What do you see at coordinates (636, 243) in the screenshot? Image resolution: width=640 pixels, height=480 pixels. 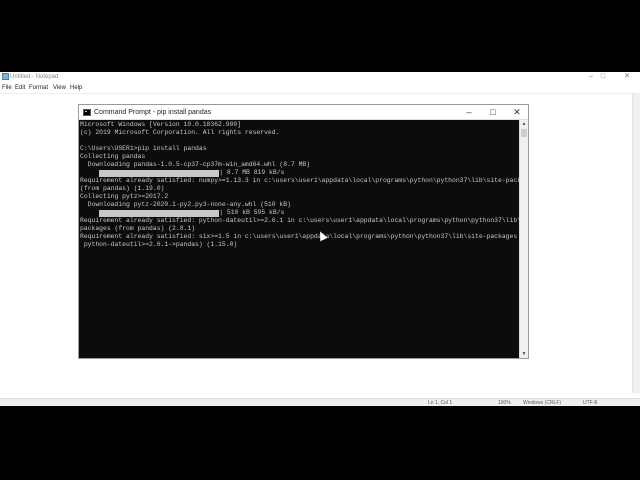 I see `notepad-vertical-scrollbar` at bounding box center [636, 243].